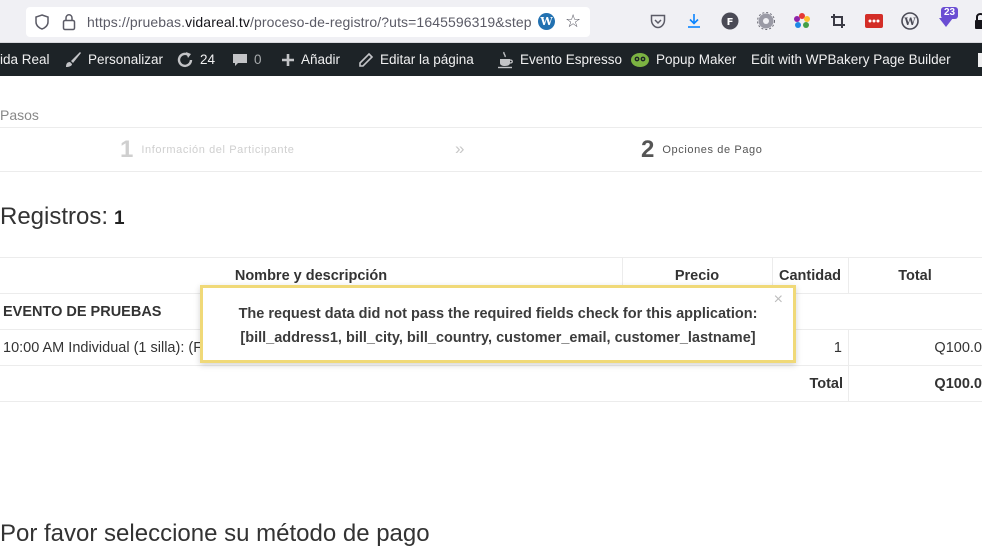 The width and height of the screenshot is (982, 556). I want to click on extension-badge: 23, so click(950, 13).